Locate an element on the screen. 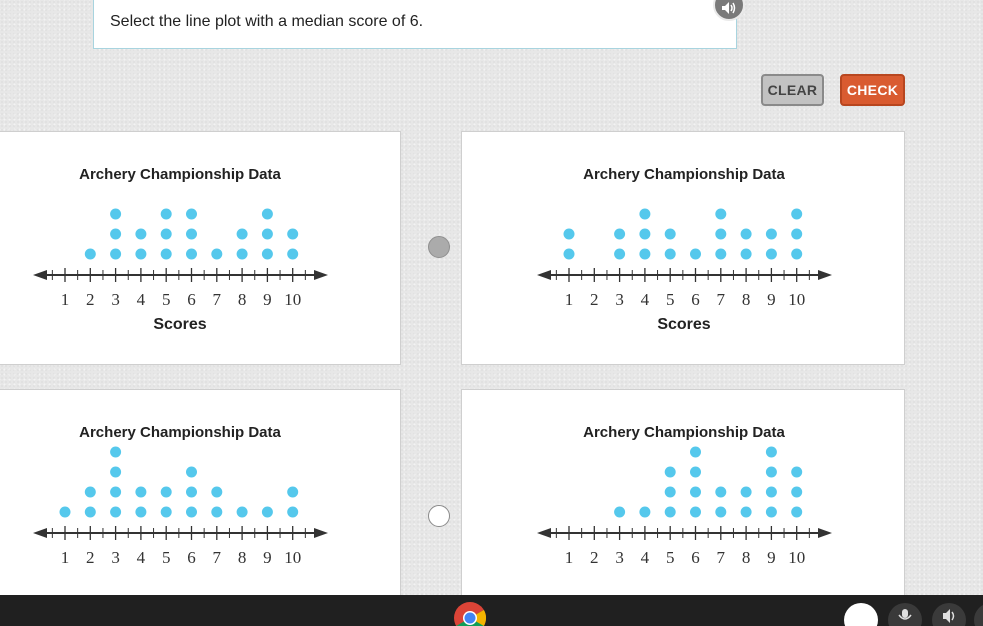 Image resolution: width=983 pixels, height=626 pixels. audio-icon is located at coordinates (949, 614).